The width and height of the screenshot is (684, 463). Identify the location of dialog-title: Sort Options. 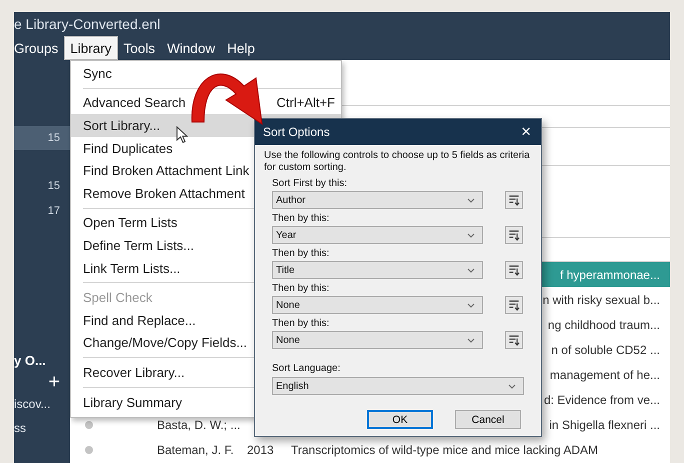
(296, 132).